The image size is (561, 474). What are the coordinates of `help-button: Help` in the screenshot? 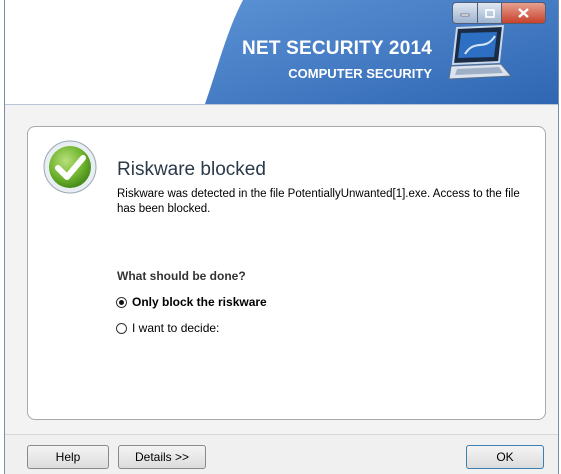 It's located at (68, 457).